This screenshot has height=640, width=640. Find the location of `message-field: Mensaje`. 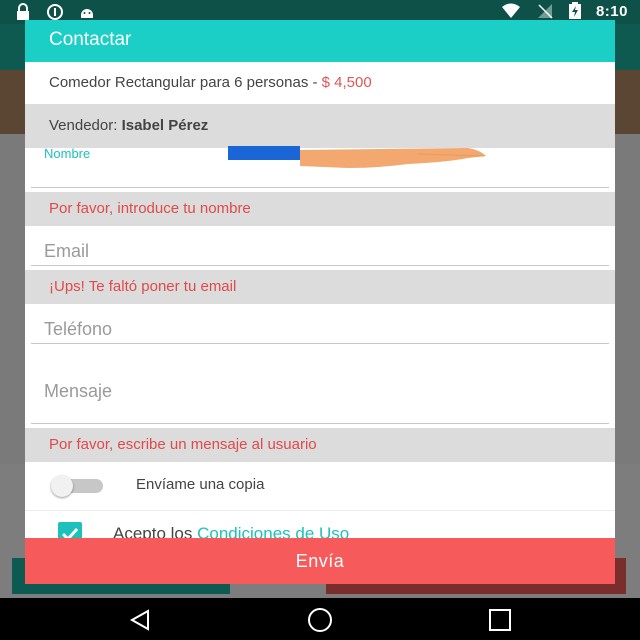

message-field: Mensaje is located at coordinates (320, 384).